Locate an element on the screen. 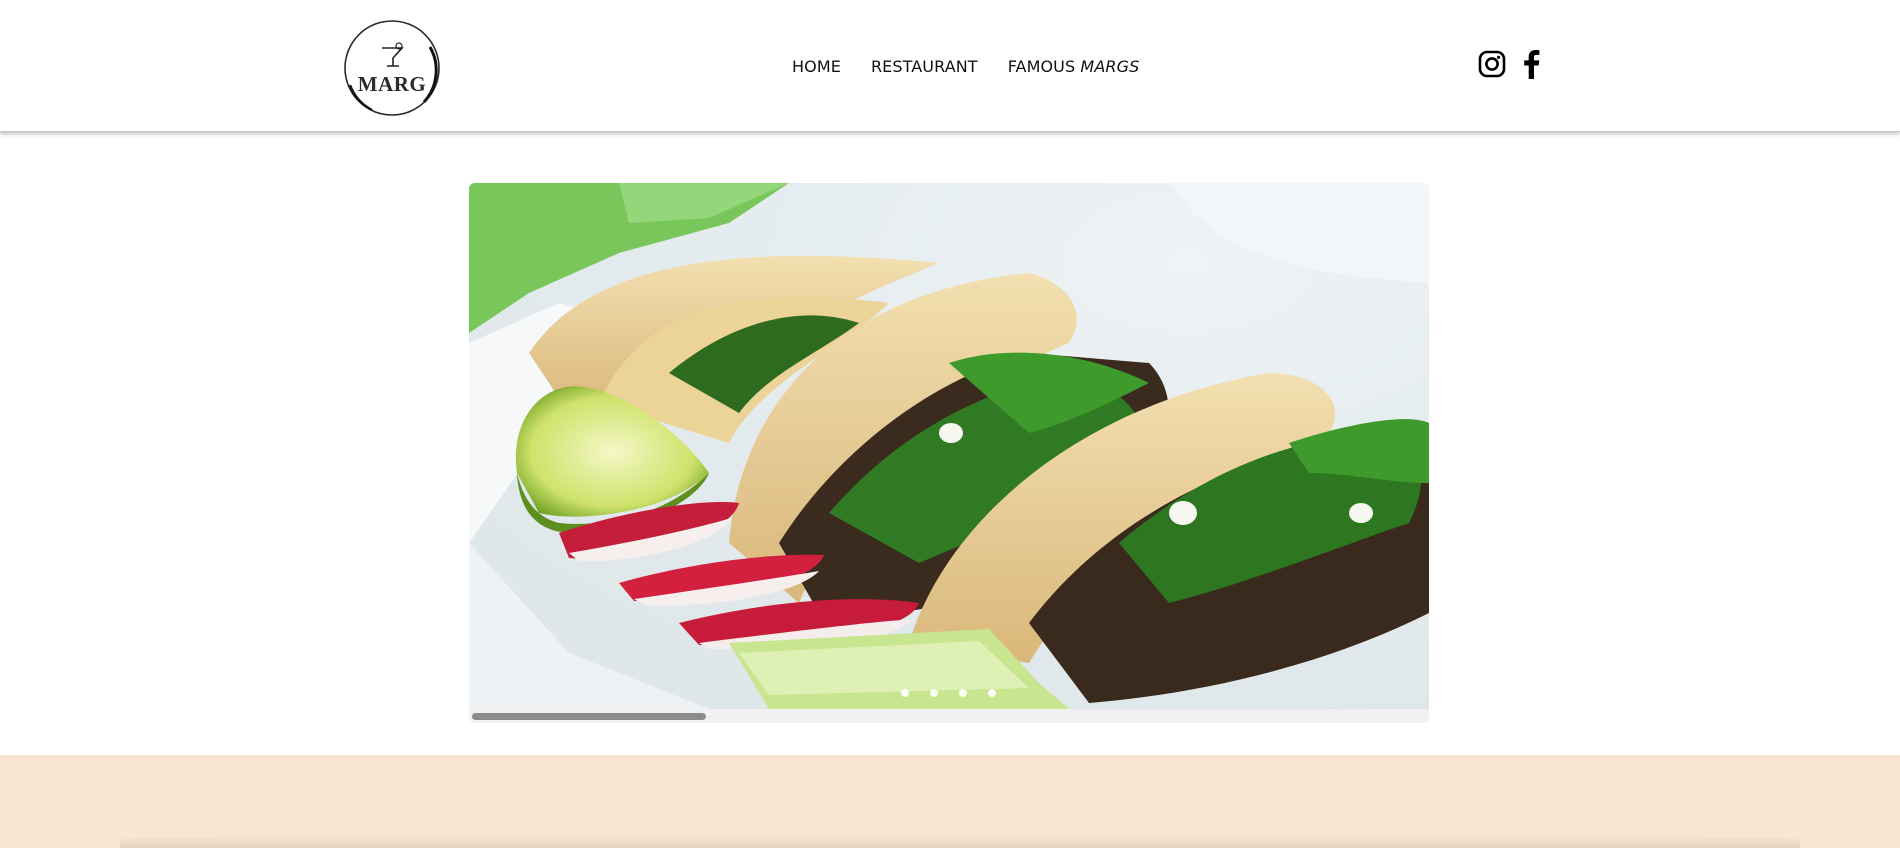  facebook-icon is located at coordinates (1532, 64).